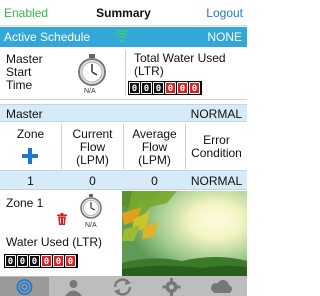 This screenshot has width=320, height=296. What do you see at coordinates (25, 203) in the screenshot?
I see `zone-title: Zone 1` at bounding box center [25, 203].